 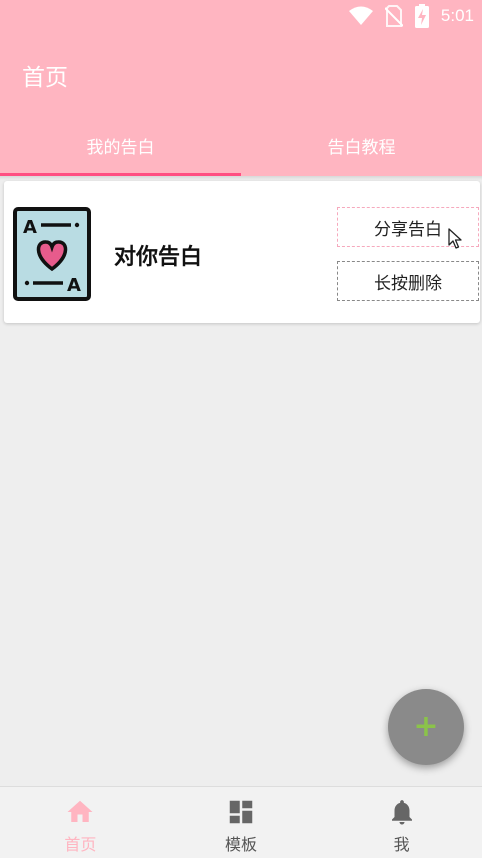 I want to click on home-icon, so click(x=80, y=811).